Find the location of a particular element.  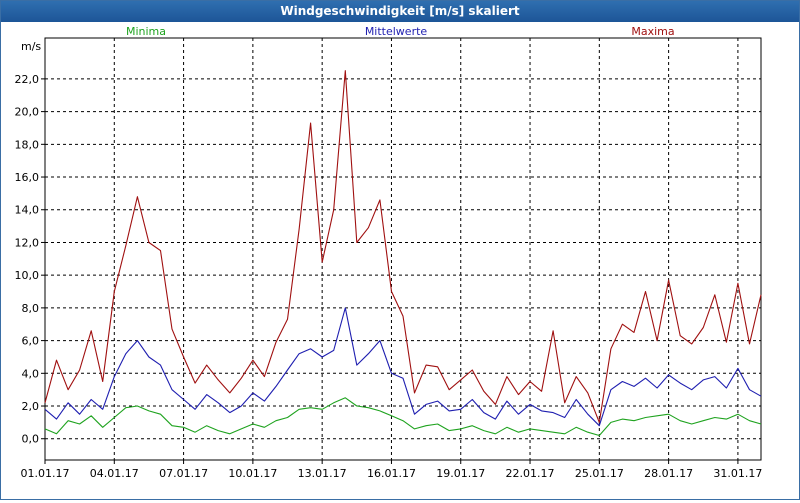

x-tick-label: 28.01.17 is located at coordinates (668, 473).